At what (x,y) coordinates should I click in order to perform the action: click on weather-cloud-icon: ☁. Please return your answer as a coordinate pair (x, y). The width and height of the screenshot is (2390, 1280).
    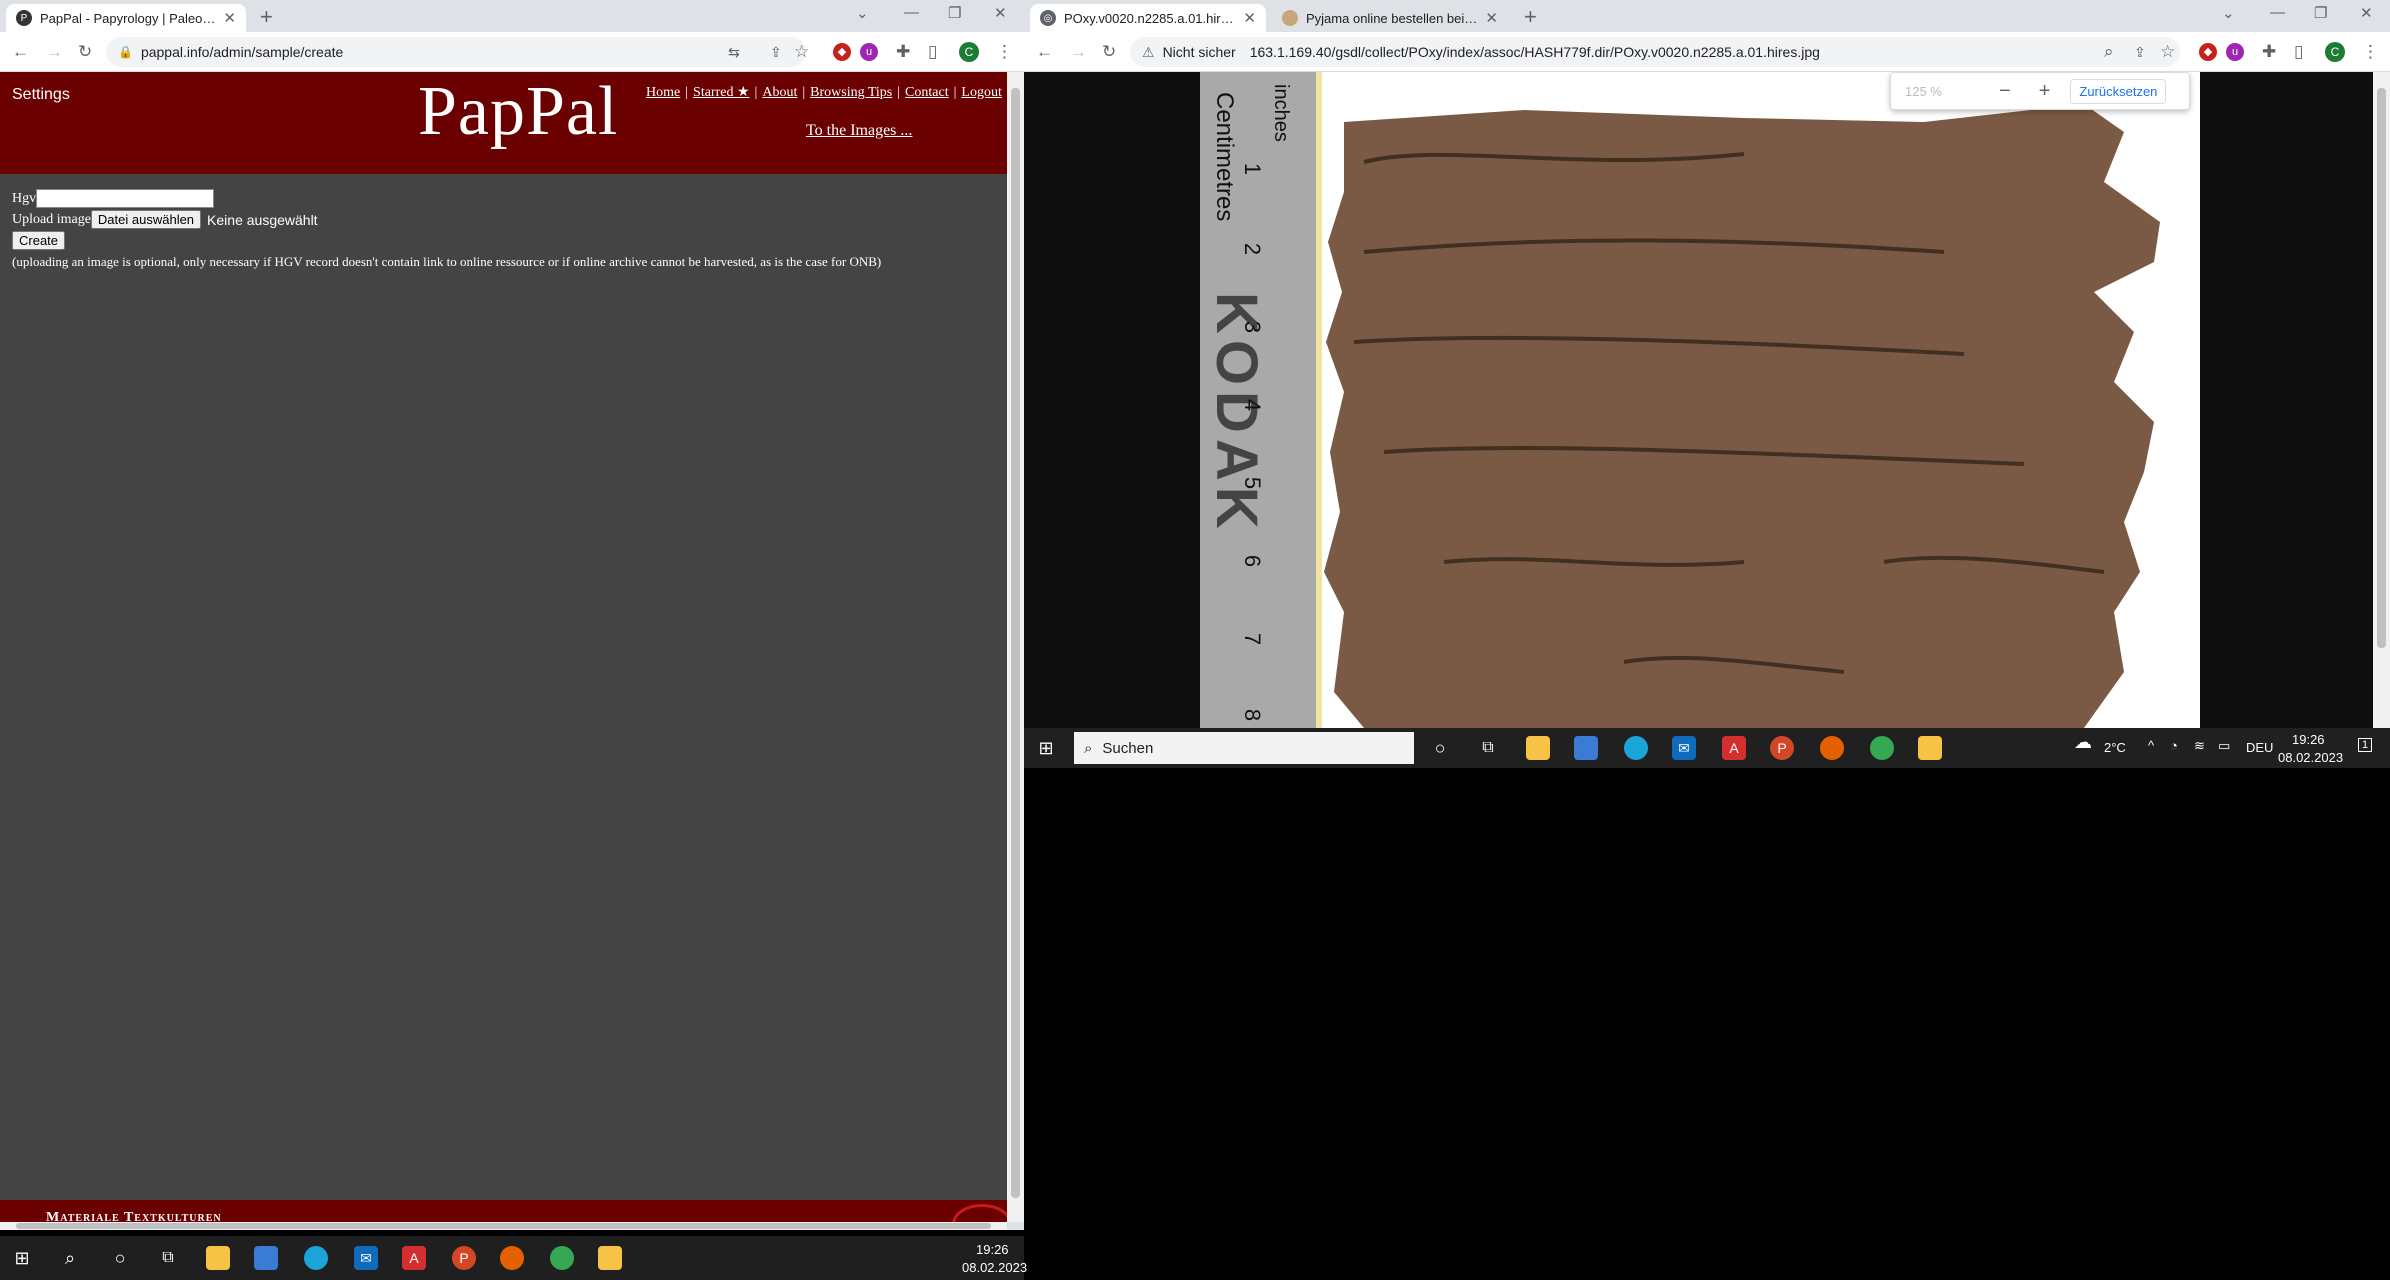
    Looking at the image, I should click on (2083, 742).